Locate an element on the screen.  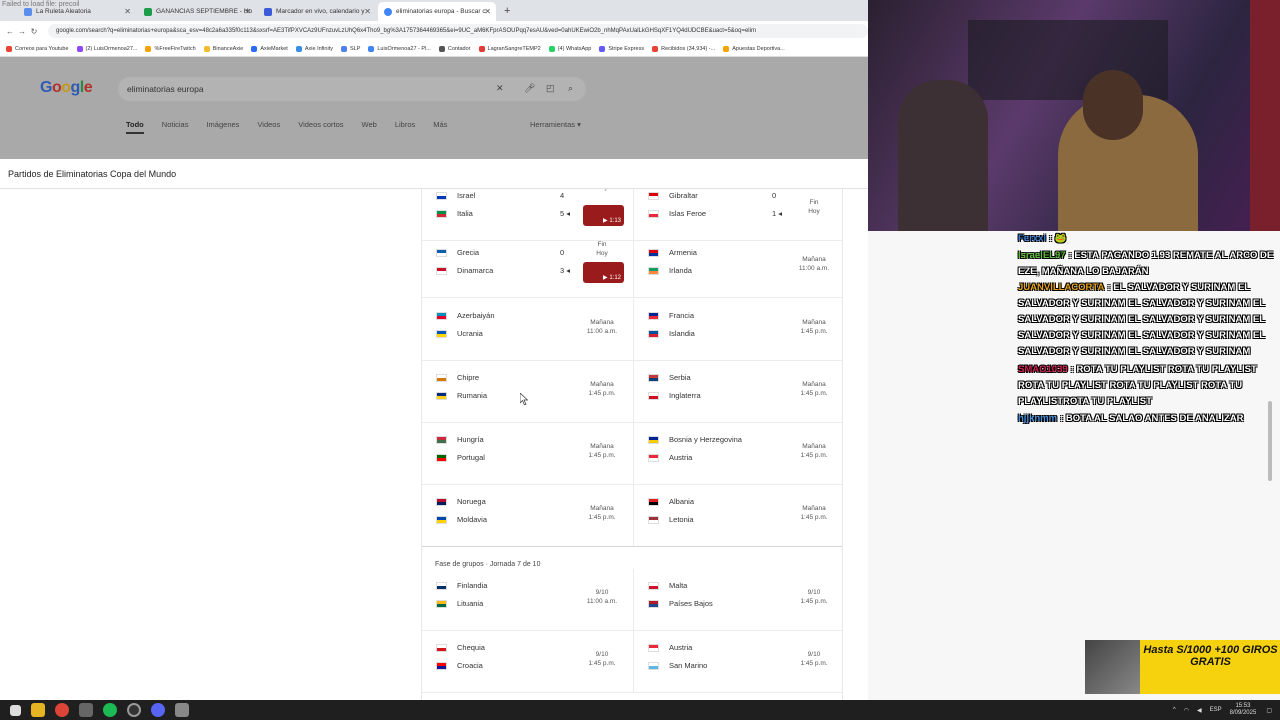
chat-username: hjjknmm is located at coordinates (1037, 418).